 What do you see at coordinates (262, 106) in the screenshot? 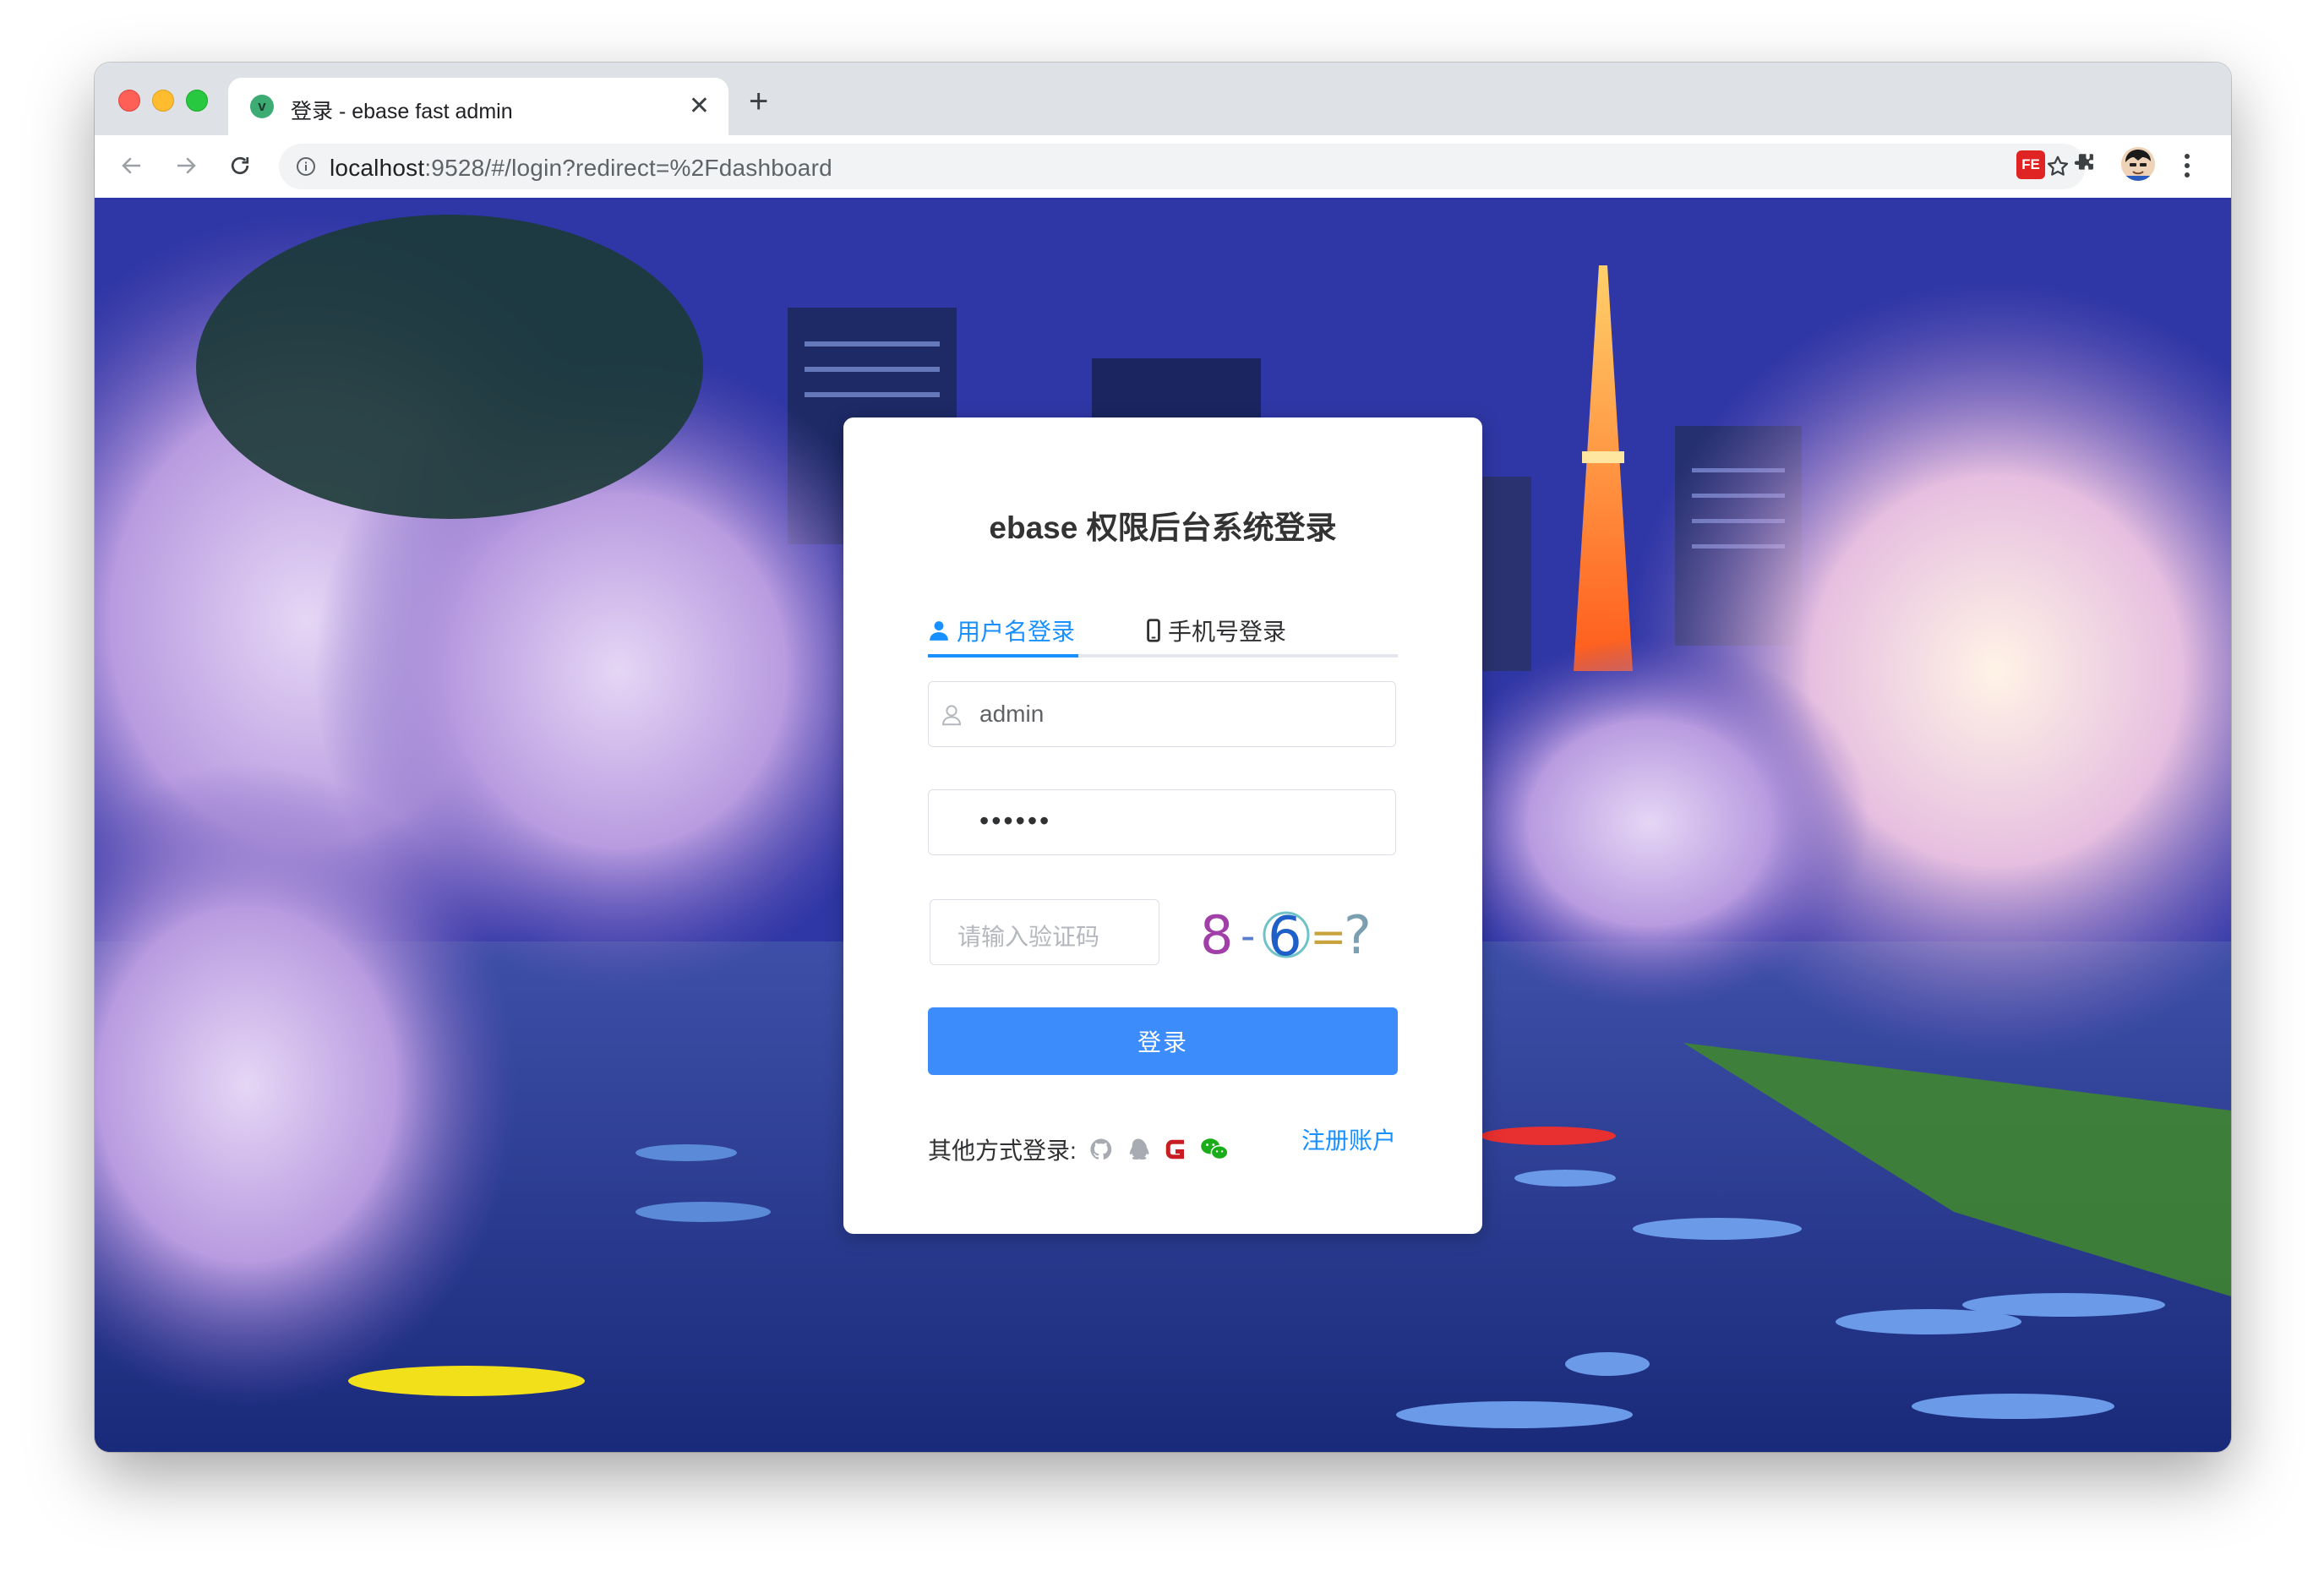
I see `vue-favicon-icon: v` at bounding box center [262, 106].